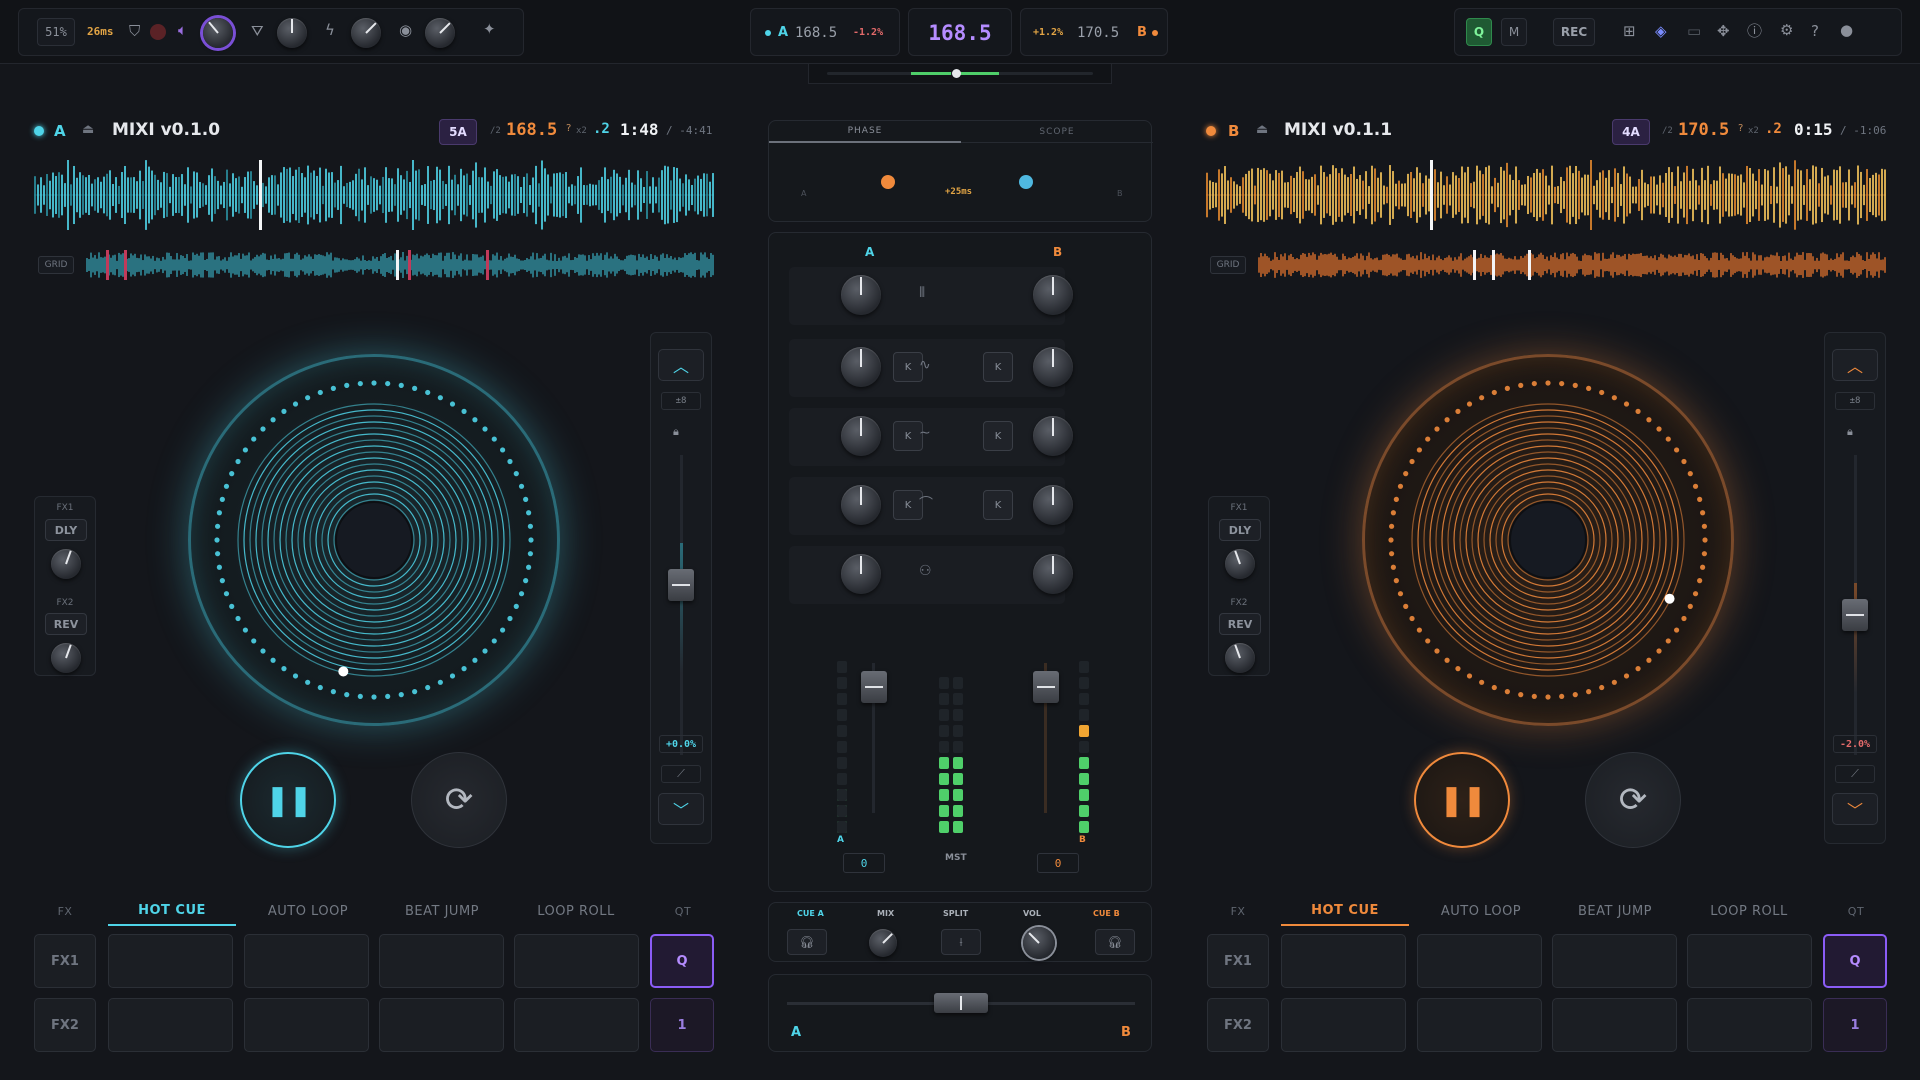  I want to click on deck-a-fx2-pad: FX2, so click(65, 1025).